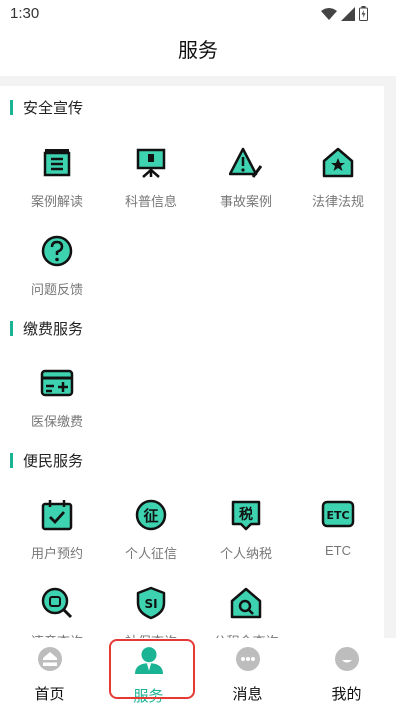 The image size is (396, 704). I want to click on house-star-icon, so click(338, 162).